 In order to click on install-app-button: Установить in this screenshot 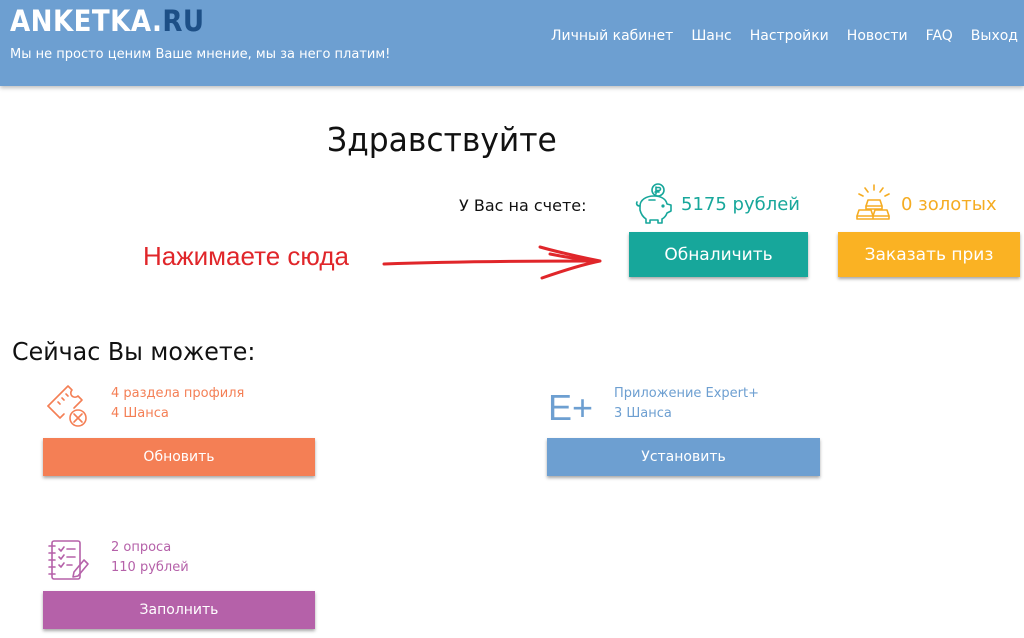, I will do `click(683, 457)`.